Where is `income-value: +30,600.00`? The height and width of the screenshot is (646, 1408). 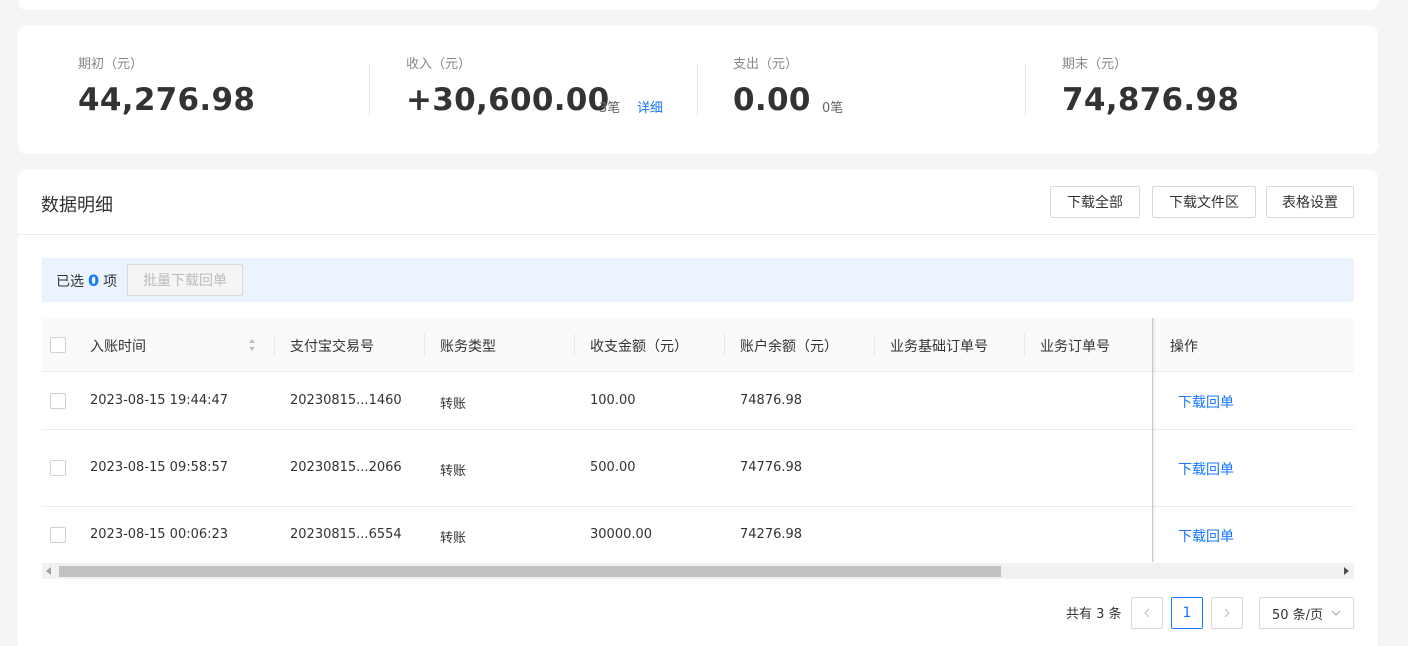 income-value: +30,600.00 is located at coordinates (508, 100).